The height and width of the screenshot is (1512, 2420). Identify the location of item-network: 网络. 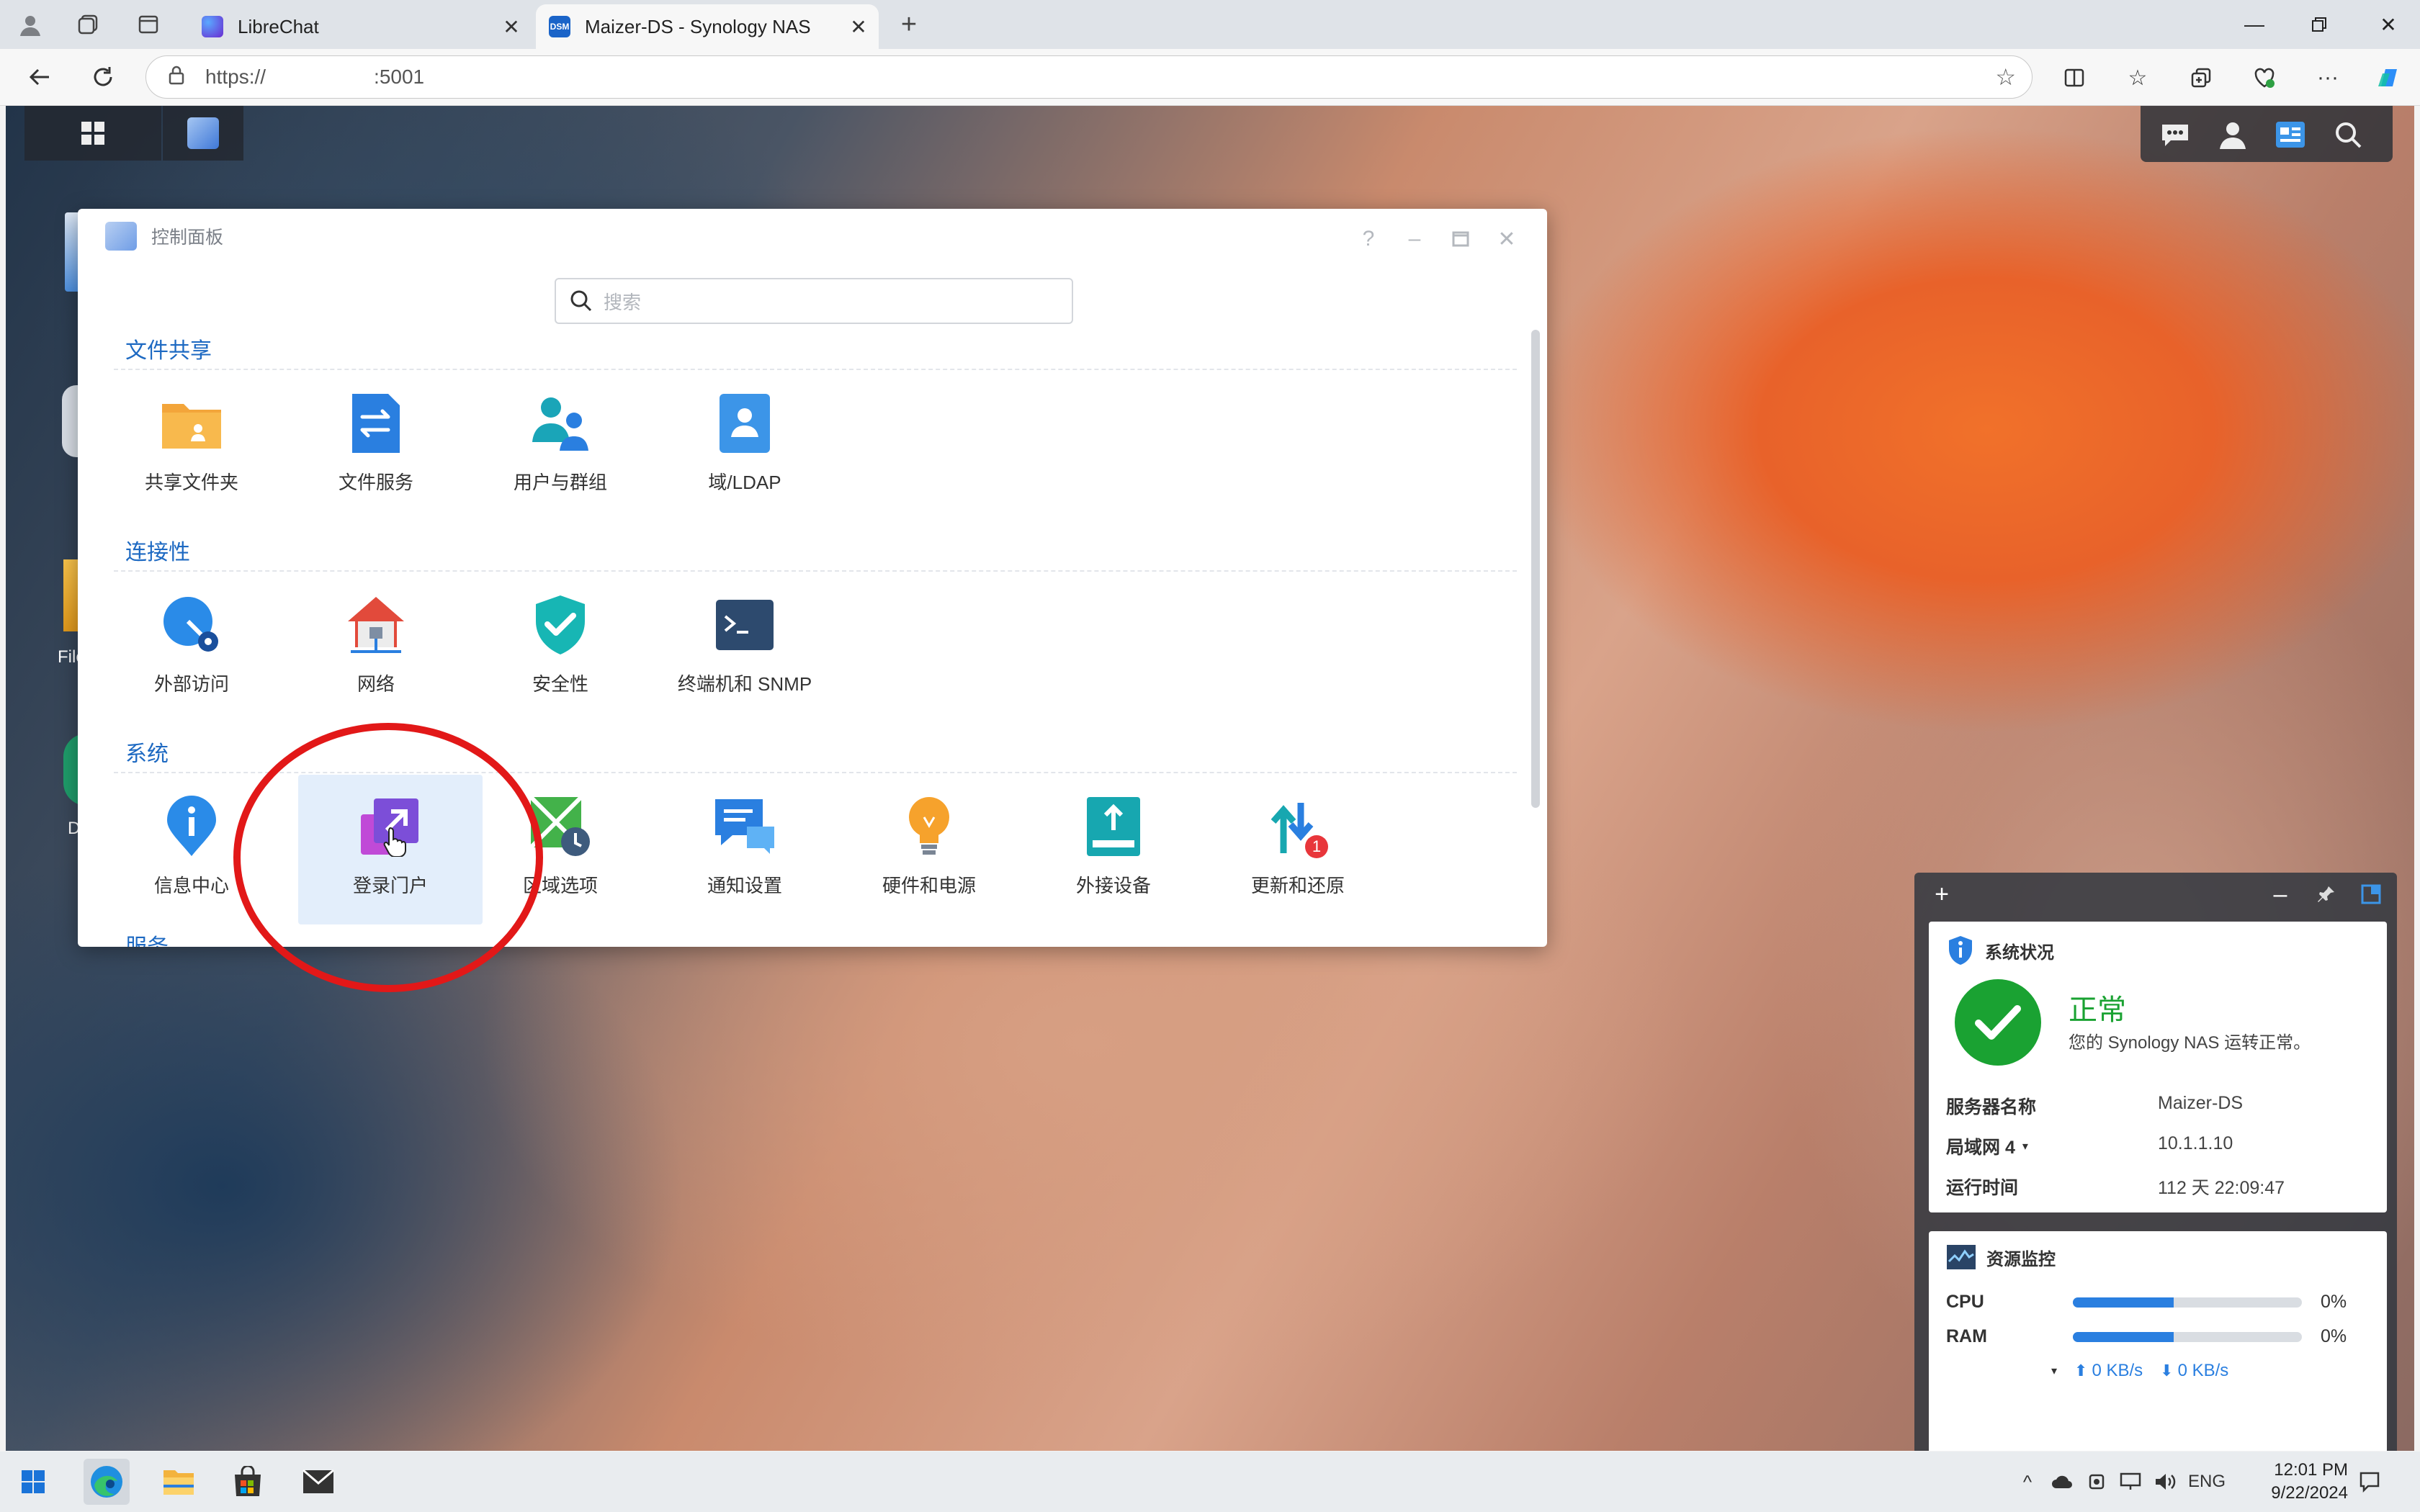
(376, 648).